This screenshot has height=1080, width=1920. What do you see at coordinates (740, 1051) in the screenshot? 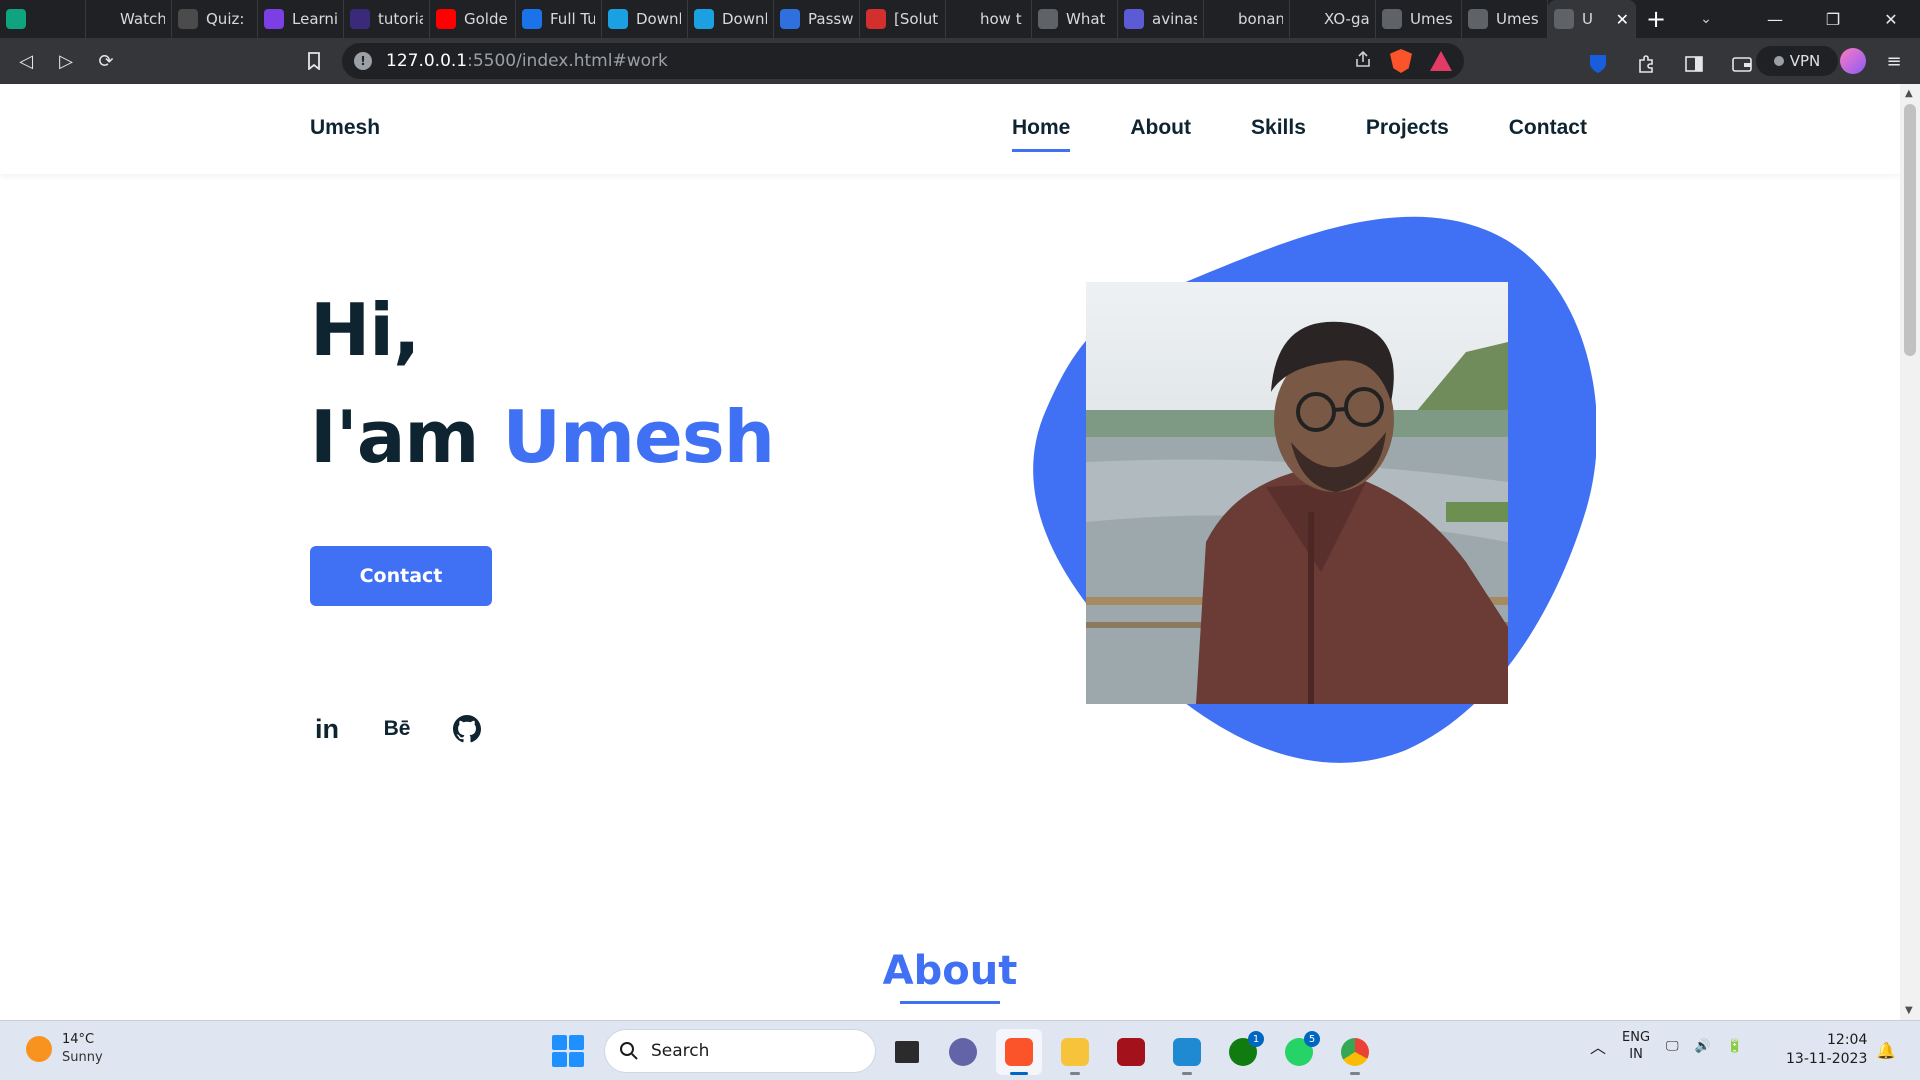
I see `taskbar-search: Search` at bounding box center [740, 1051].